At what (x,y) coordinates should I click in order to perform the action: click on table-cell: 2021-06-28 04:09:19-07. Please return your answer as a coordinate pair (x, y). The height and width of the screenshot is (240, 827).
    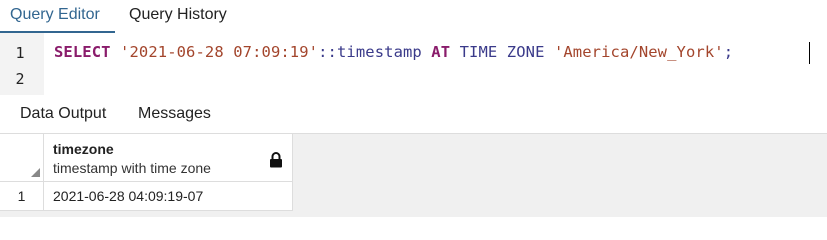
    Looking at the image, I should click on (168, 196).